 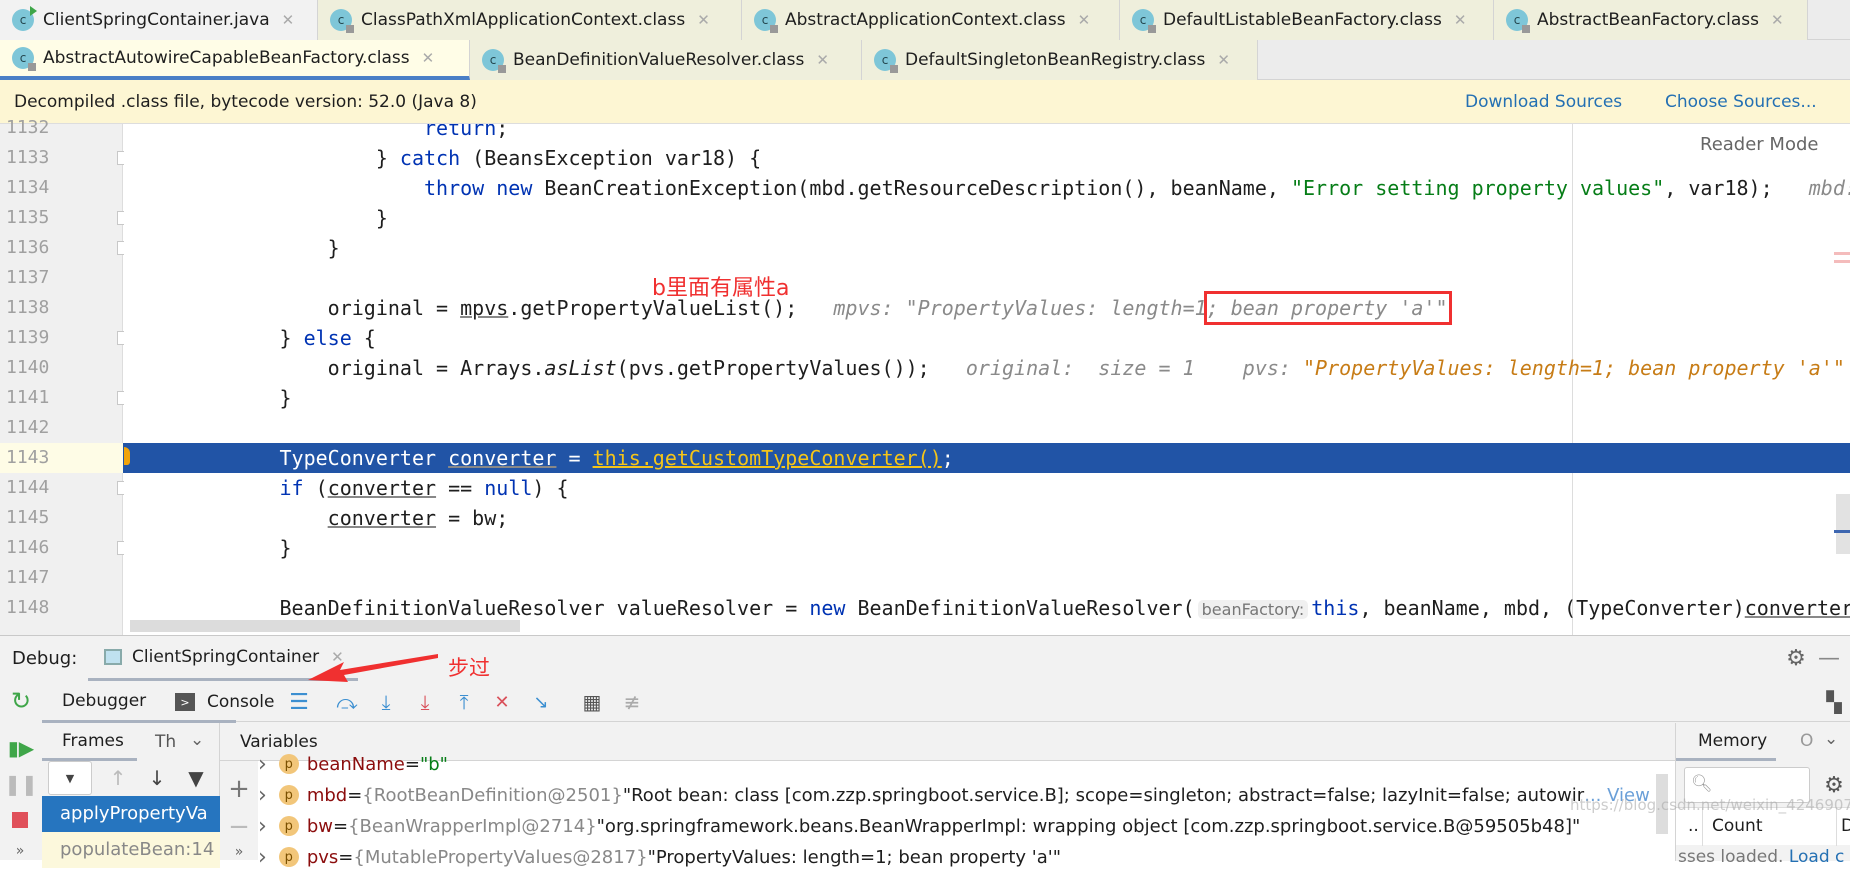 What do you see at coordinates (574, 458) in the screenshot?
I see `code-token: =` at bounding box center [574, 458].